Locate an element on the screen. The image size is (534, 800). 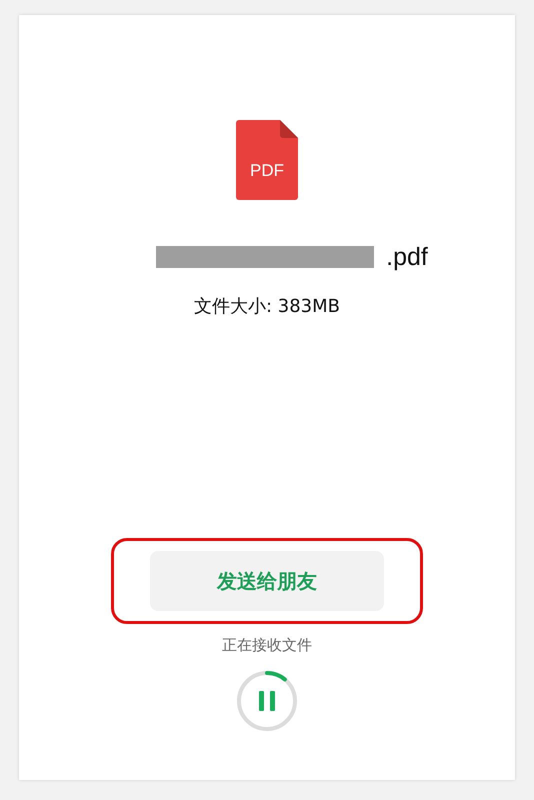
file-extension: .pdf is located at coordinates (407, 257).